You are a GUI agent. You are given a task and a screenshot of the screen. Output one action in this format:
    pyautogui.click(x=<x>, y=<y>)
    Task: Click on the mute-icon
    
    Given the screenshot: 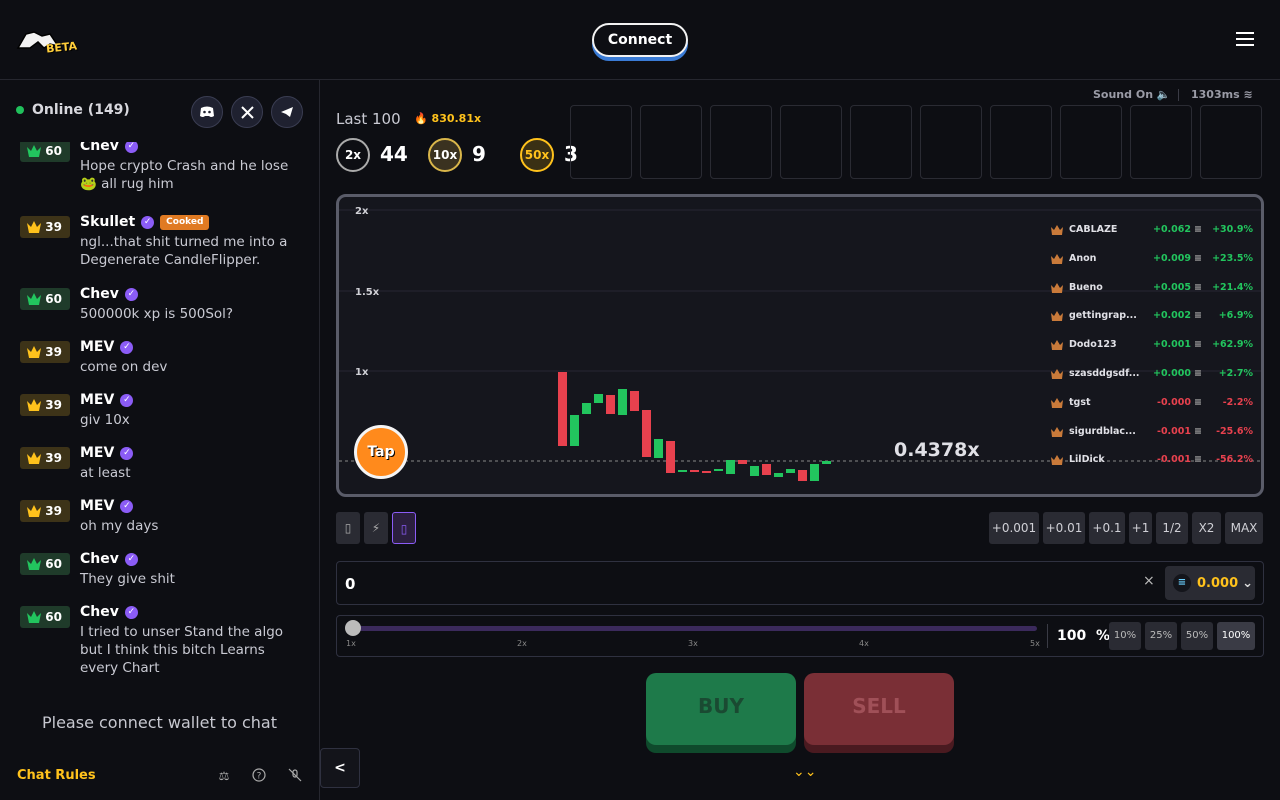 What is the action you would take?
    pyautogui.click(x=295, y=776)
    